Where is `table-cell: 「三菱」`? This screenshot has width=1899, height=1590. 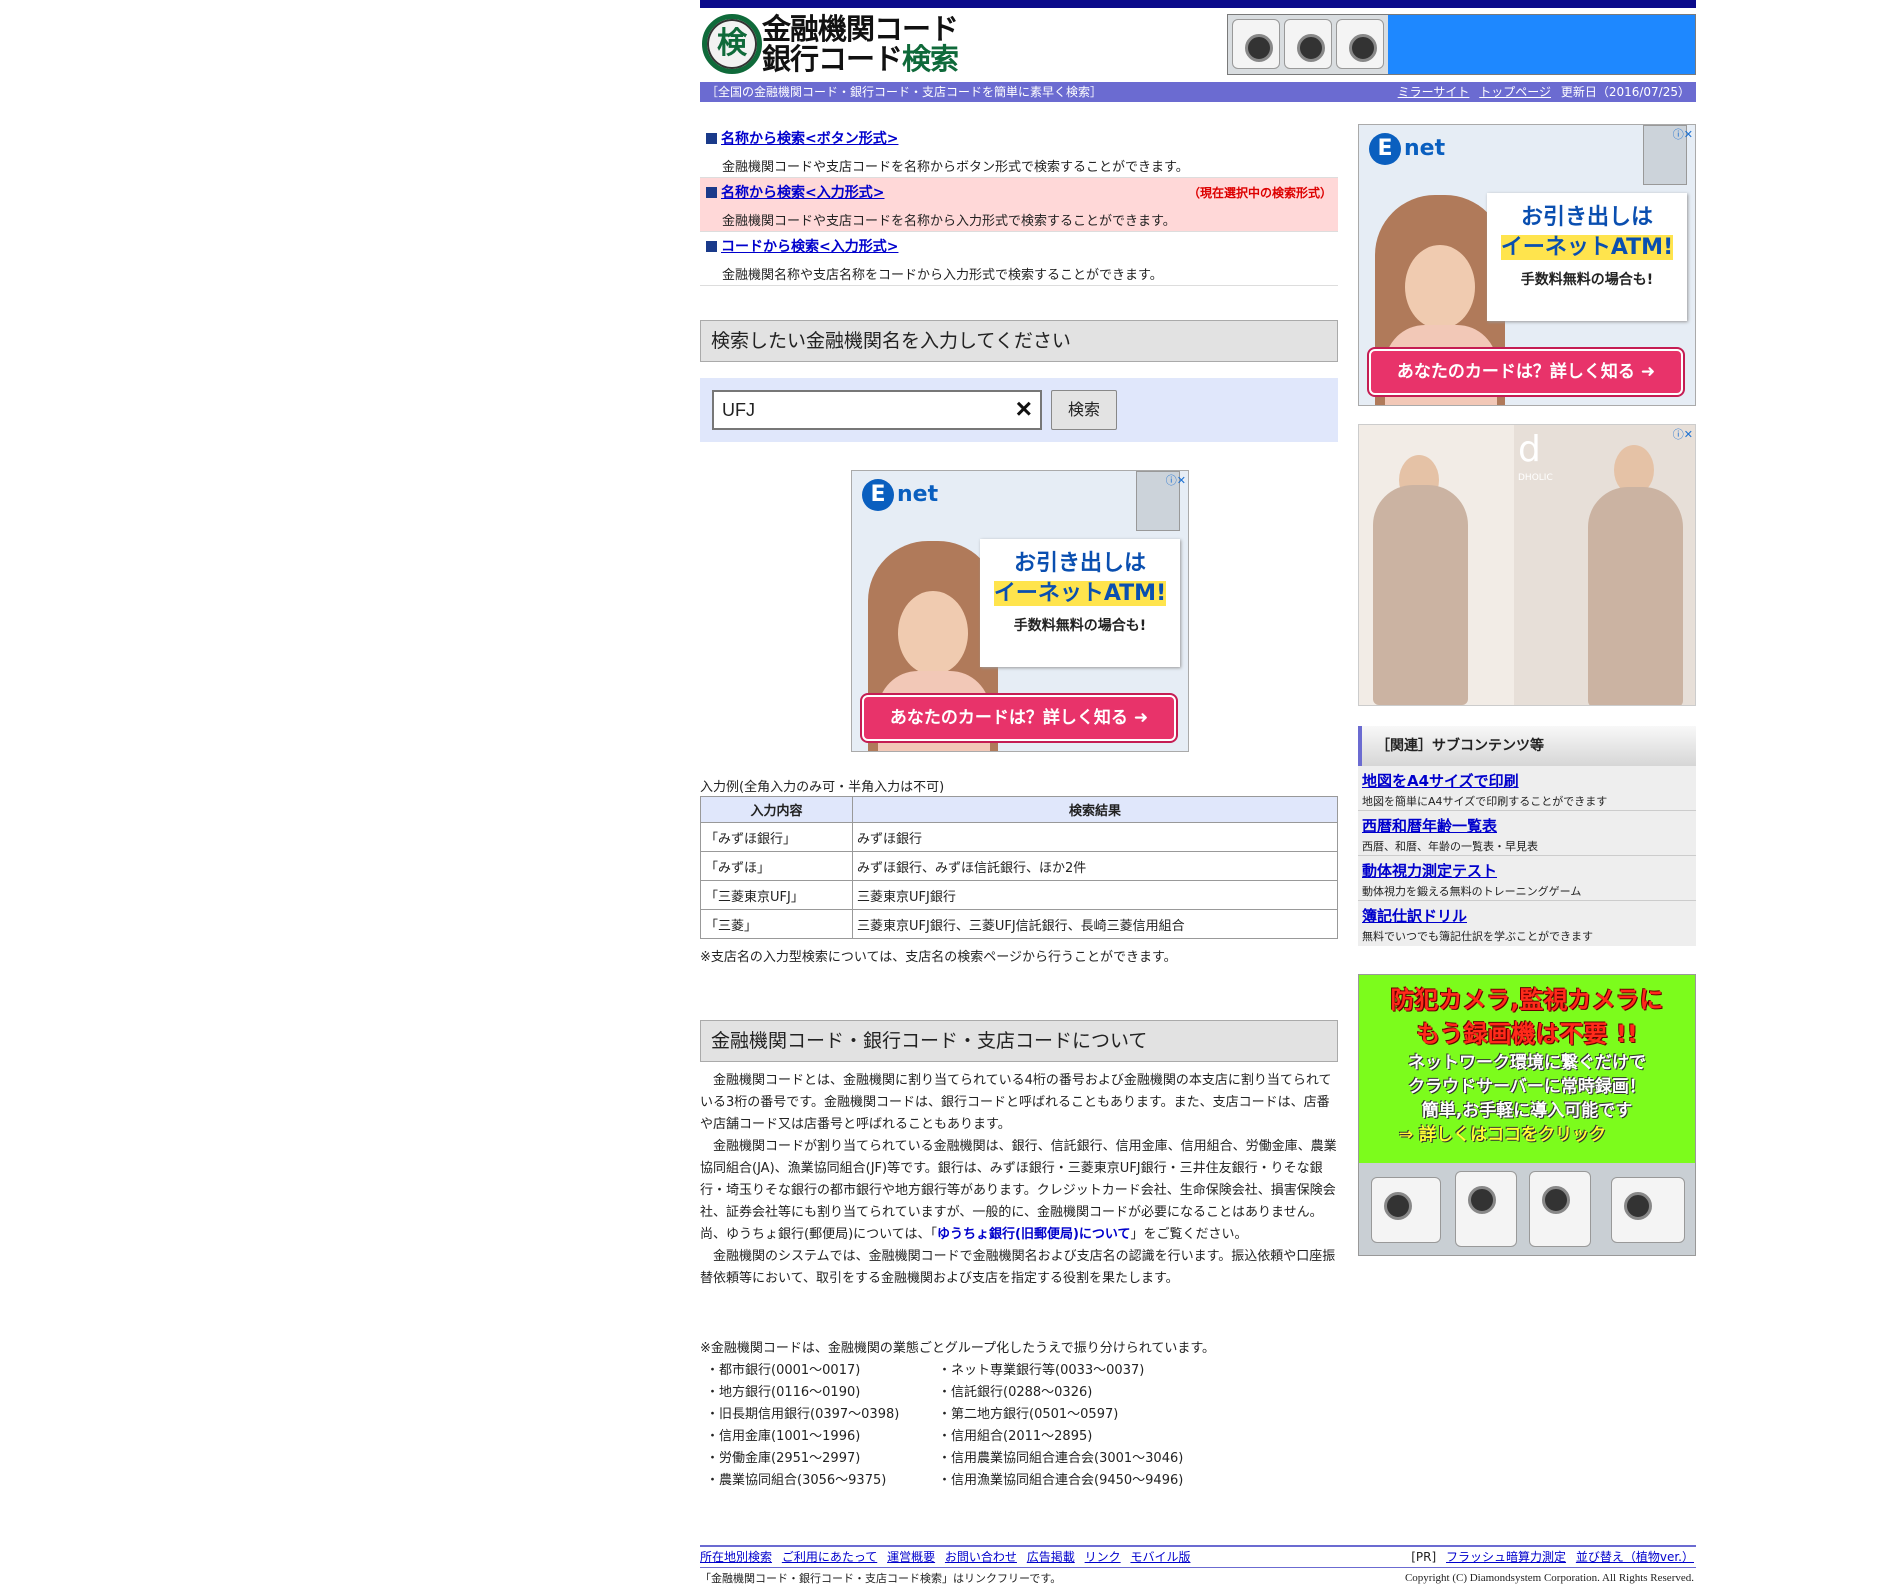
table-cell: 「三菱」 is located at coordinates (776, 924).